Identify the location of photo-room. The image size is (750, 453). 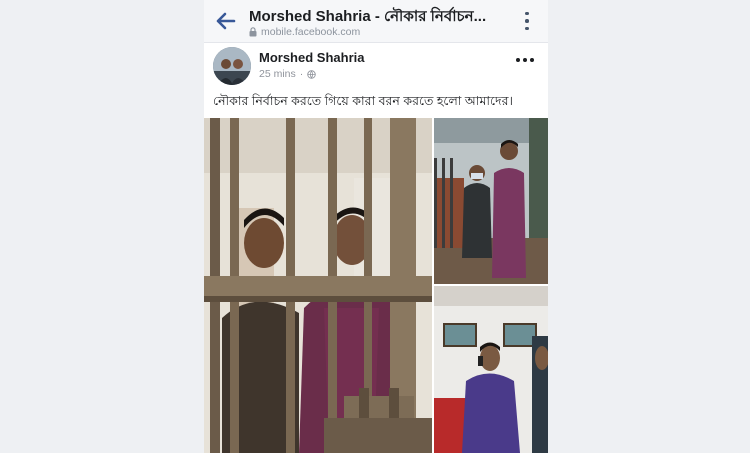
(491, 201).